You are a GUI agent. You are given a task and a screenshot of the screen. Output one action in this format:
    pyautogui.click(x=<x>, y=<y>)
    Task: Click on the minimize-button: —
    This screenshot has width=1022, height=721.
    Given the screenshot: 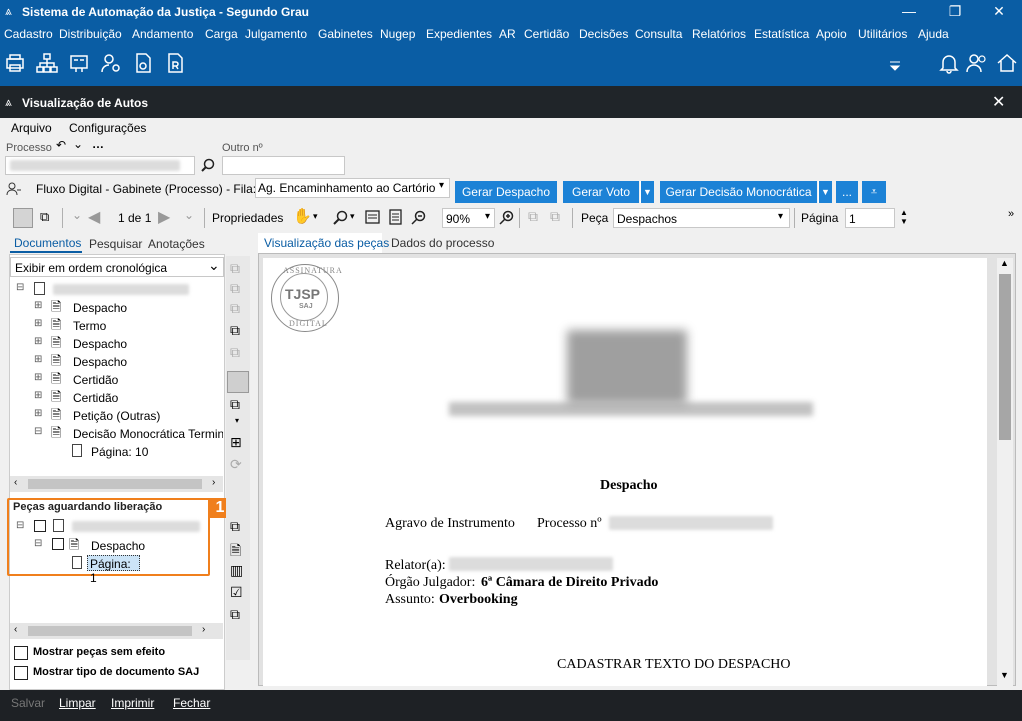 What is the action you would take?
    pyautogui.click(x=909, y=12)
    